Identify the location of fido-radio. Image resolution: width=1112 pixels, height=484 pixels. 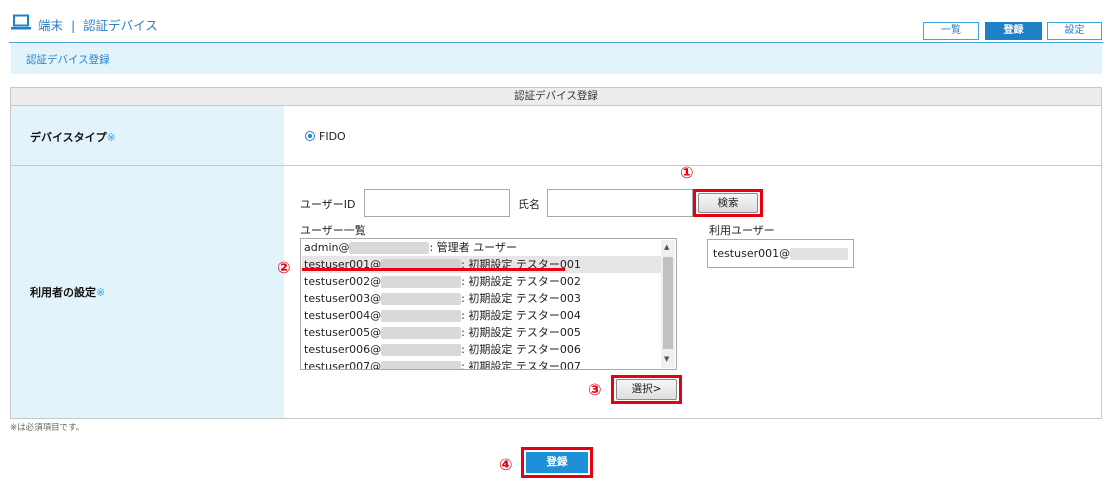
(310, 136).